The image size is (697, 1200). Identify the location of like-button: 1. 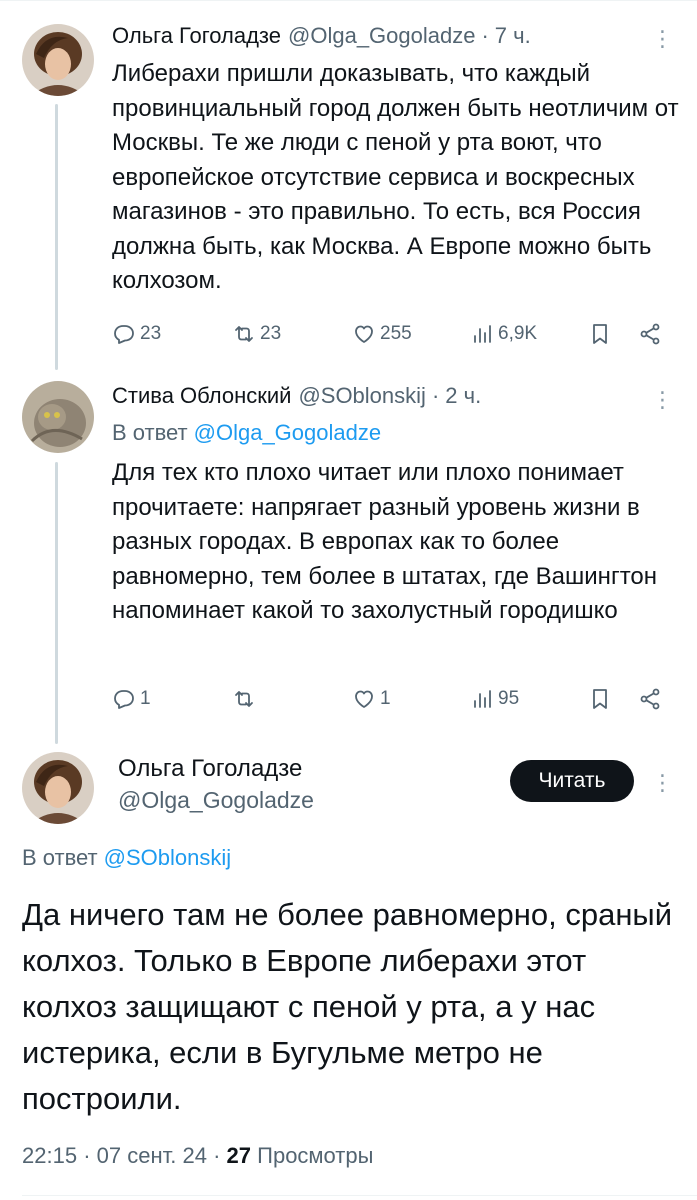
(371, 699).